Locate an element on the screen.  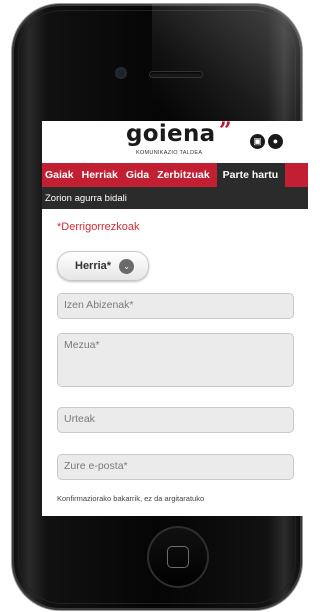
home-square-icon is located at coordinates (178, 557).